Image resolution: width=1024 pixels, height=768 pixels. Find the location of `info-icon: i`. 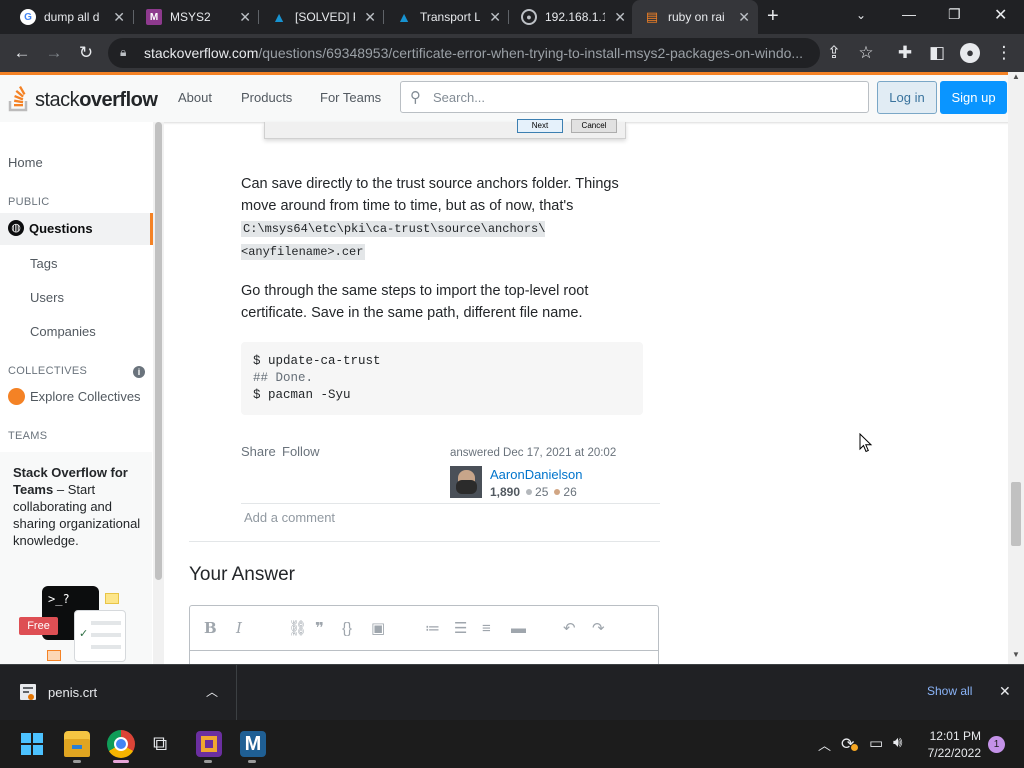

info-icon: i is located at coordinates (139, 372).